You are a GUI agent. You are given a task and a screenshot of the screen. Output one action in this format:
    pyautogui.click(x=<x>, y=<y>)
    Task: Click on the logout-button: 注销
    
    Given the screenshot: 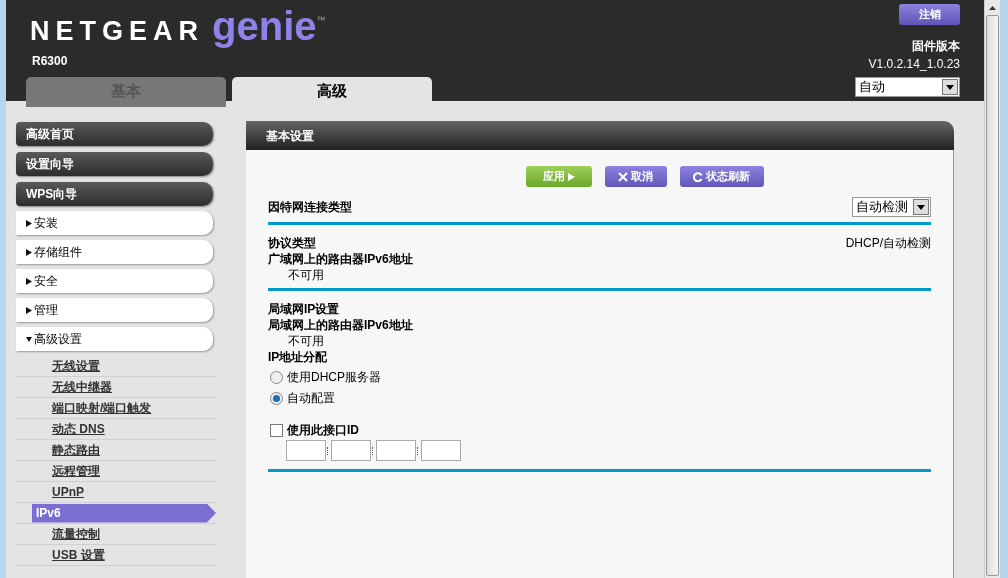 What is the action you would take?
    pyautogui.click(x=929, y=14)
    